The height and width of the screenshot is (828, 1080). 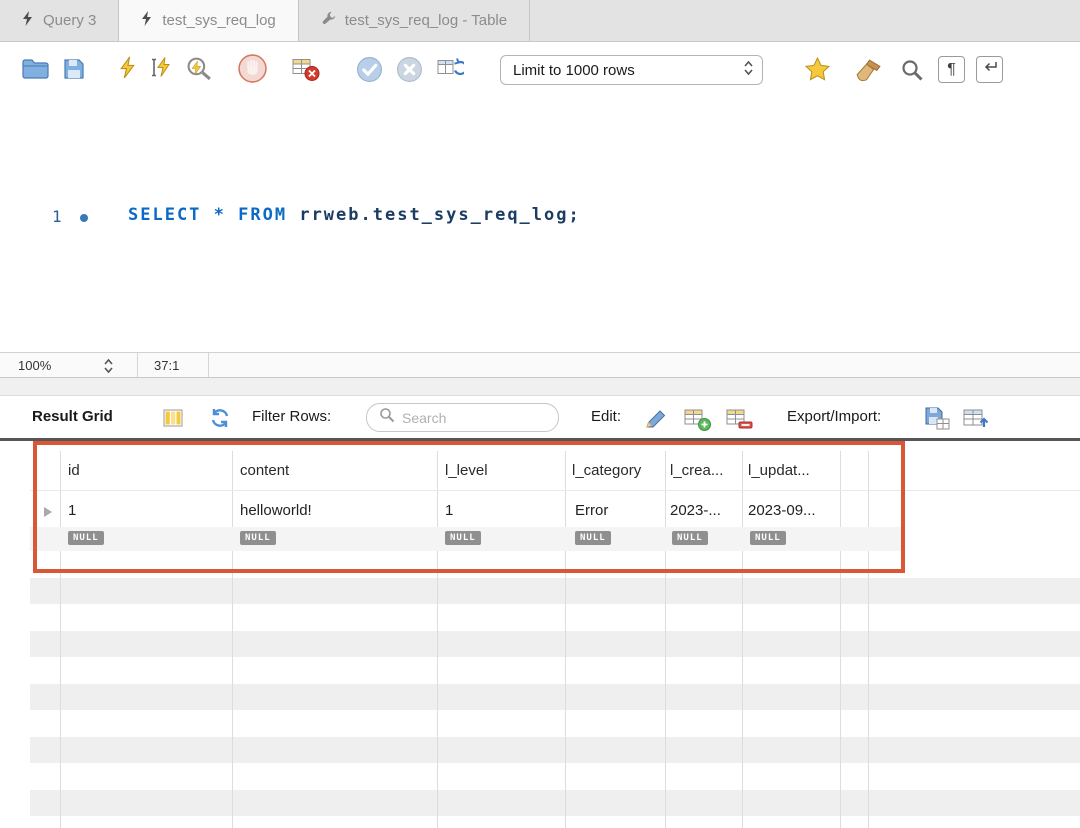 What do you see at coordinates (264, 470) in the screenshot?
I see `column-header-content: content` at bounding box center [264, 470].